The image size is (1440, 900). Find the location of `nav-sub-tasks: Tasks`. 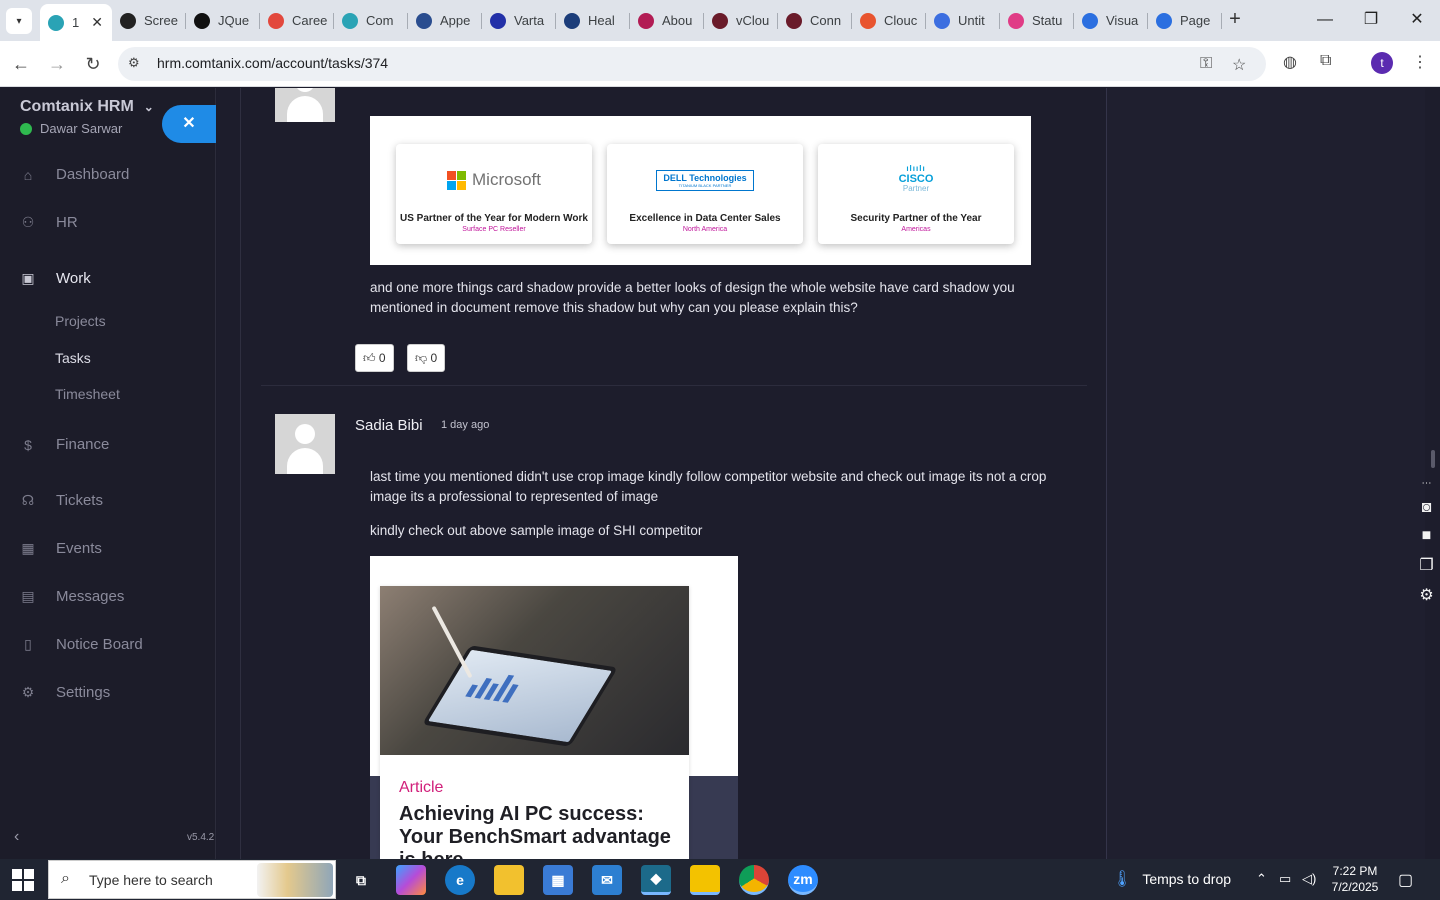

nav-sub-tasks: Tasks is located at coordinates (73, 358).